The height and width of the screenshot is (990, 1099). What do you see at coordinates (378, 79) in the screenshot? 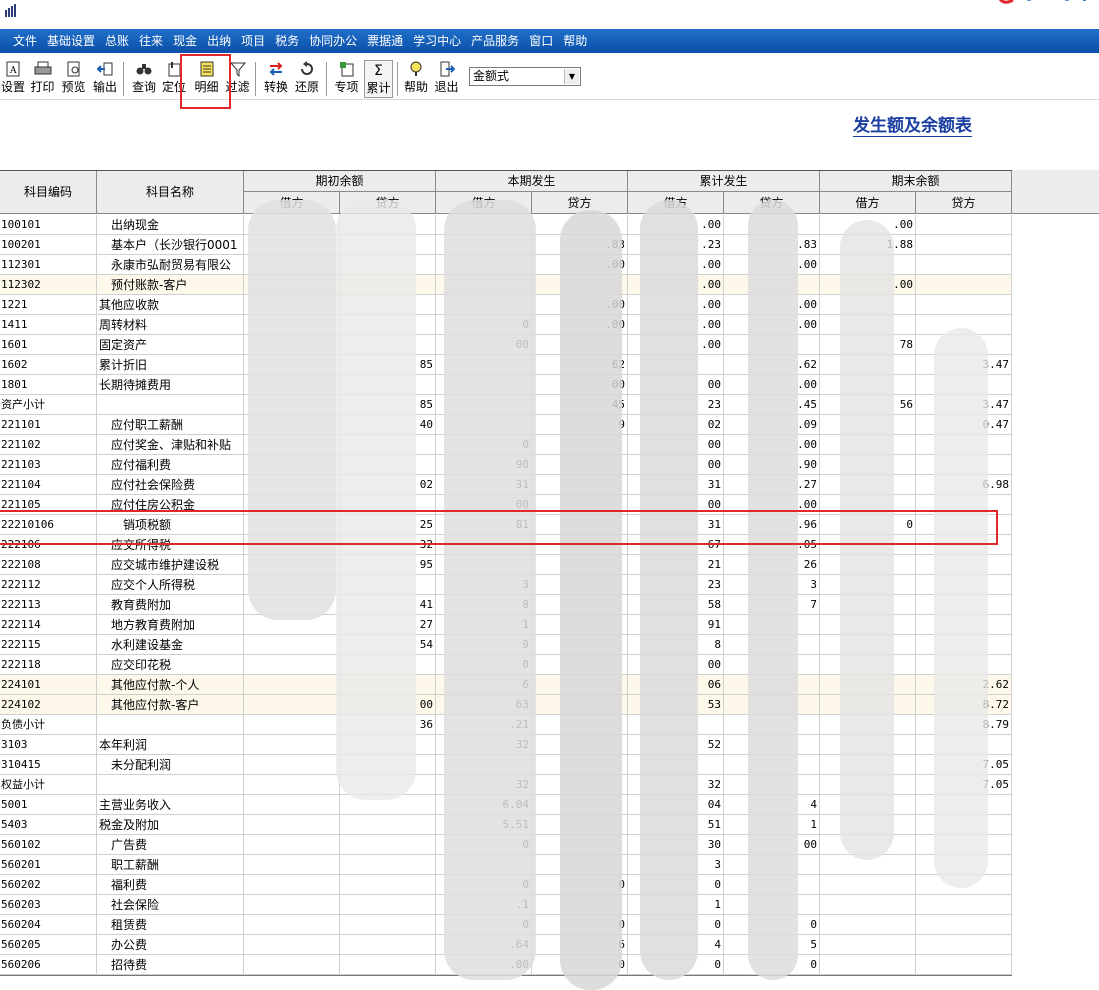
I see `cumulative-button: Σ 累计` at bounding box center [378, 79].